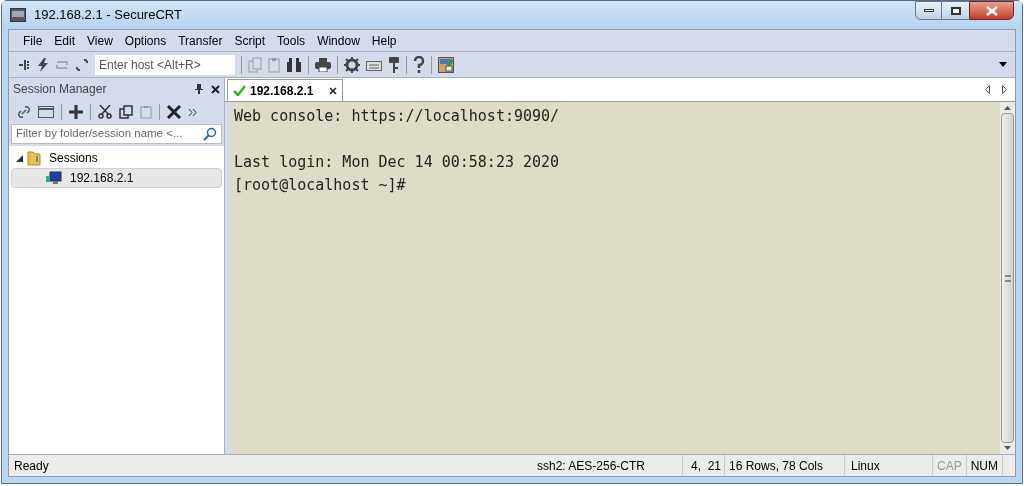 The height and width of the screenshot is (486, 1024). I want to click on cipher-status: ssh2: AES-256-CTR, so click(608, 465).